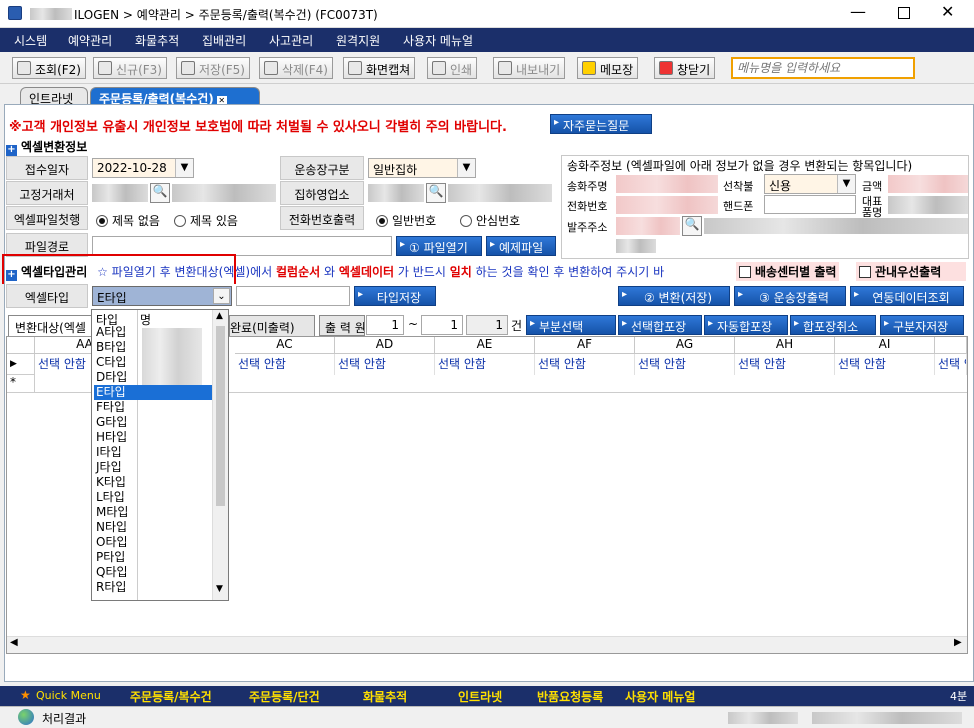 This screenshot has width=974, height=728. What do you see at coordinates (858, 11) in the screenshot?
I see `minimize-button: —` at bounding box center [858, 11].